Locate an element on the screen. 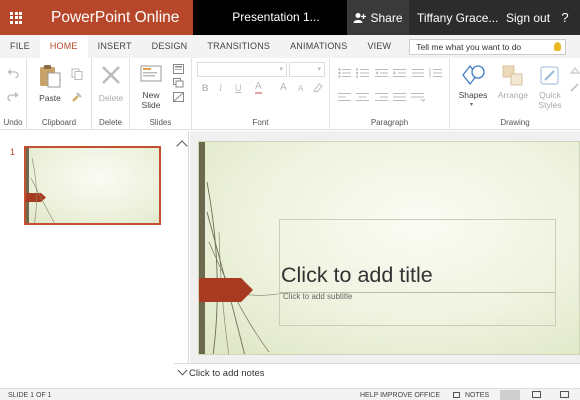 The image size is (580, 400). clipboard-group: Paste Clipboard is located at coordinates (59, 94).